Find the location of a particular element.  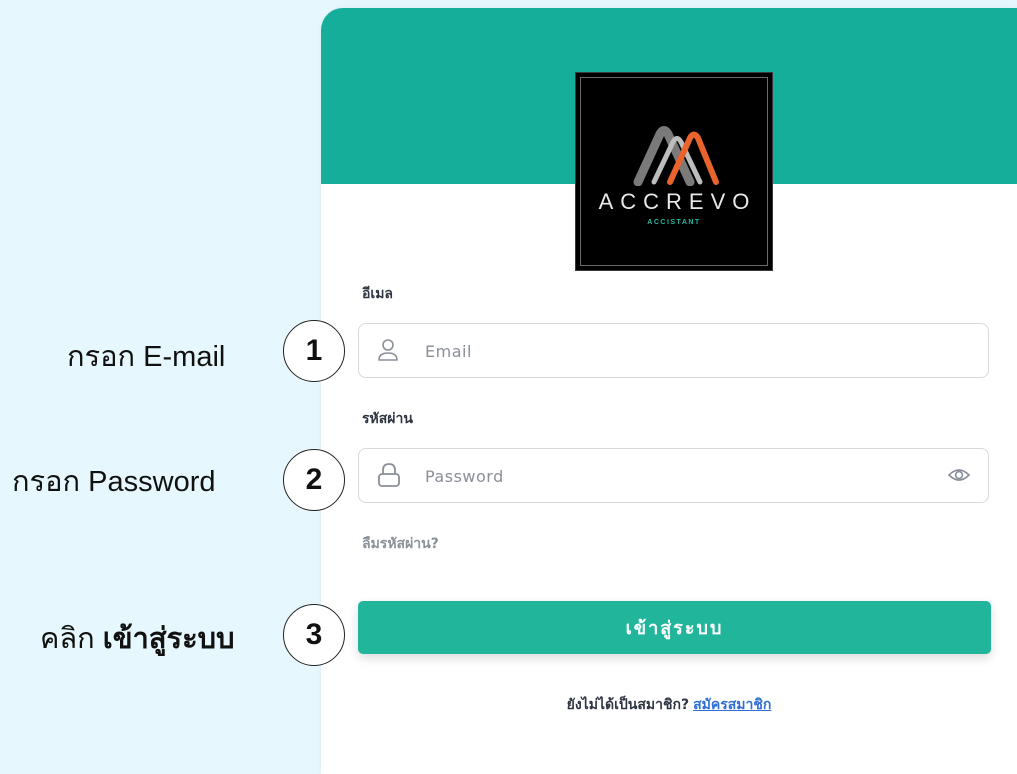

signup-row: ยังไม่ได้เป็นสมาชิก? สมัครสมาชิก is located at coordinates (669, 705).